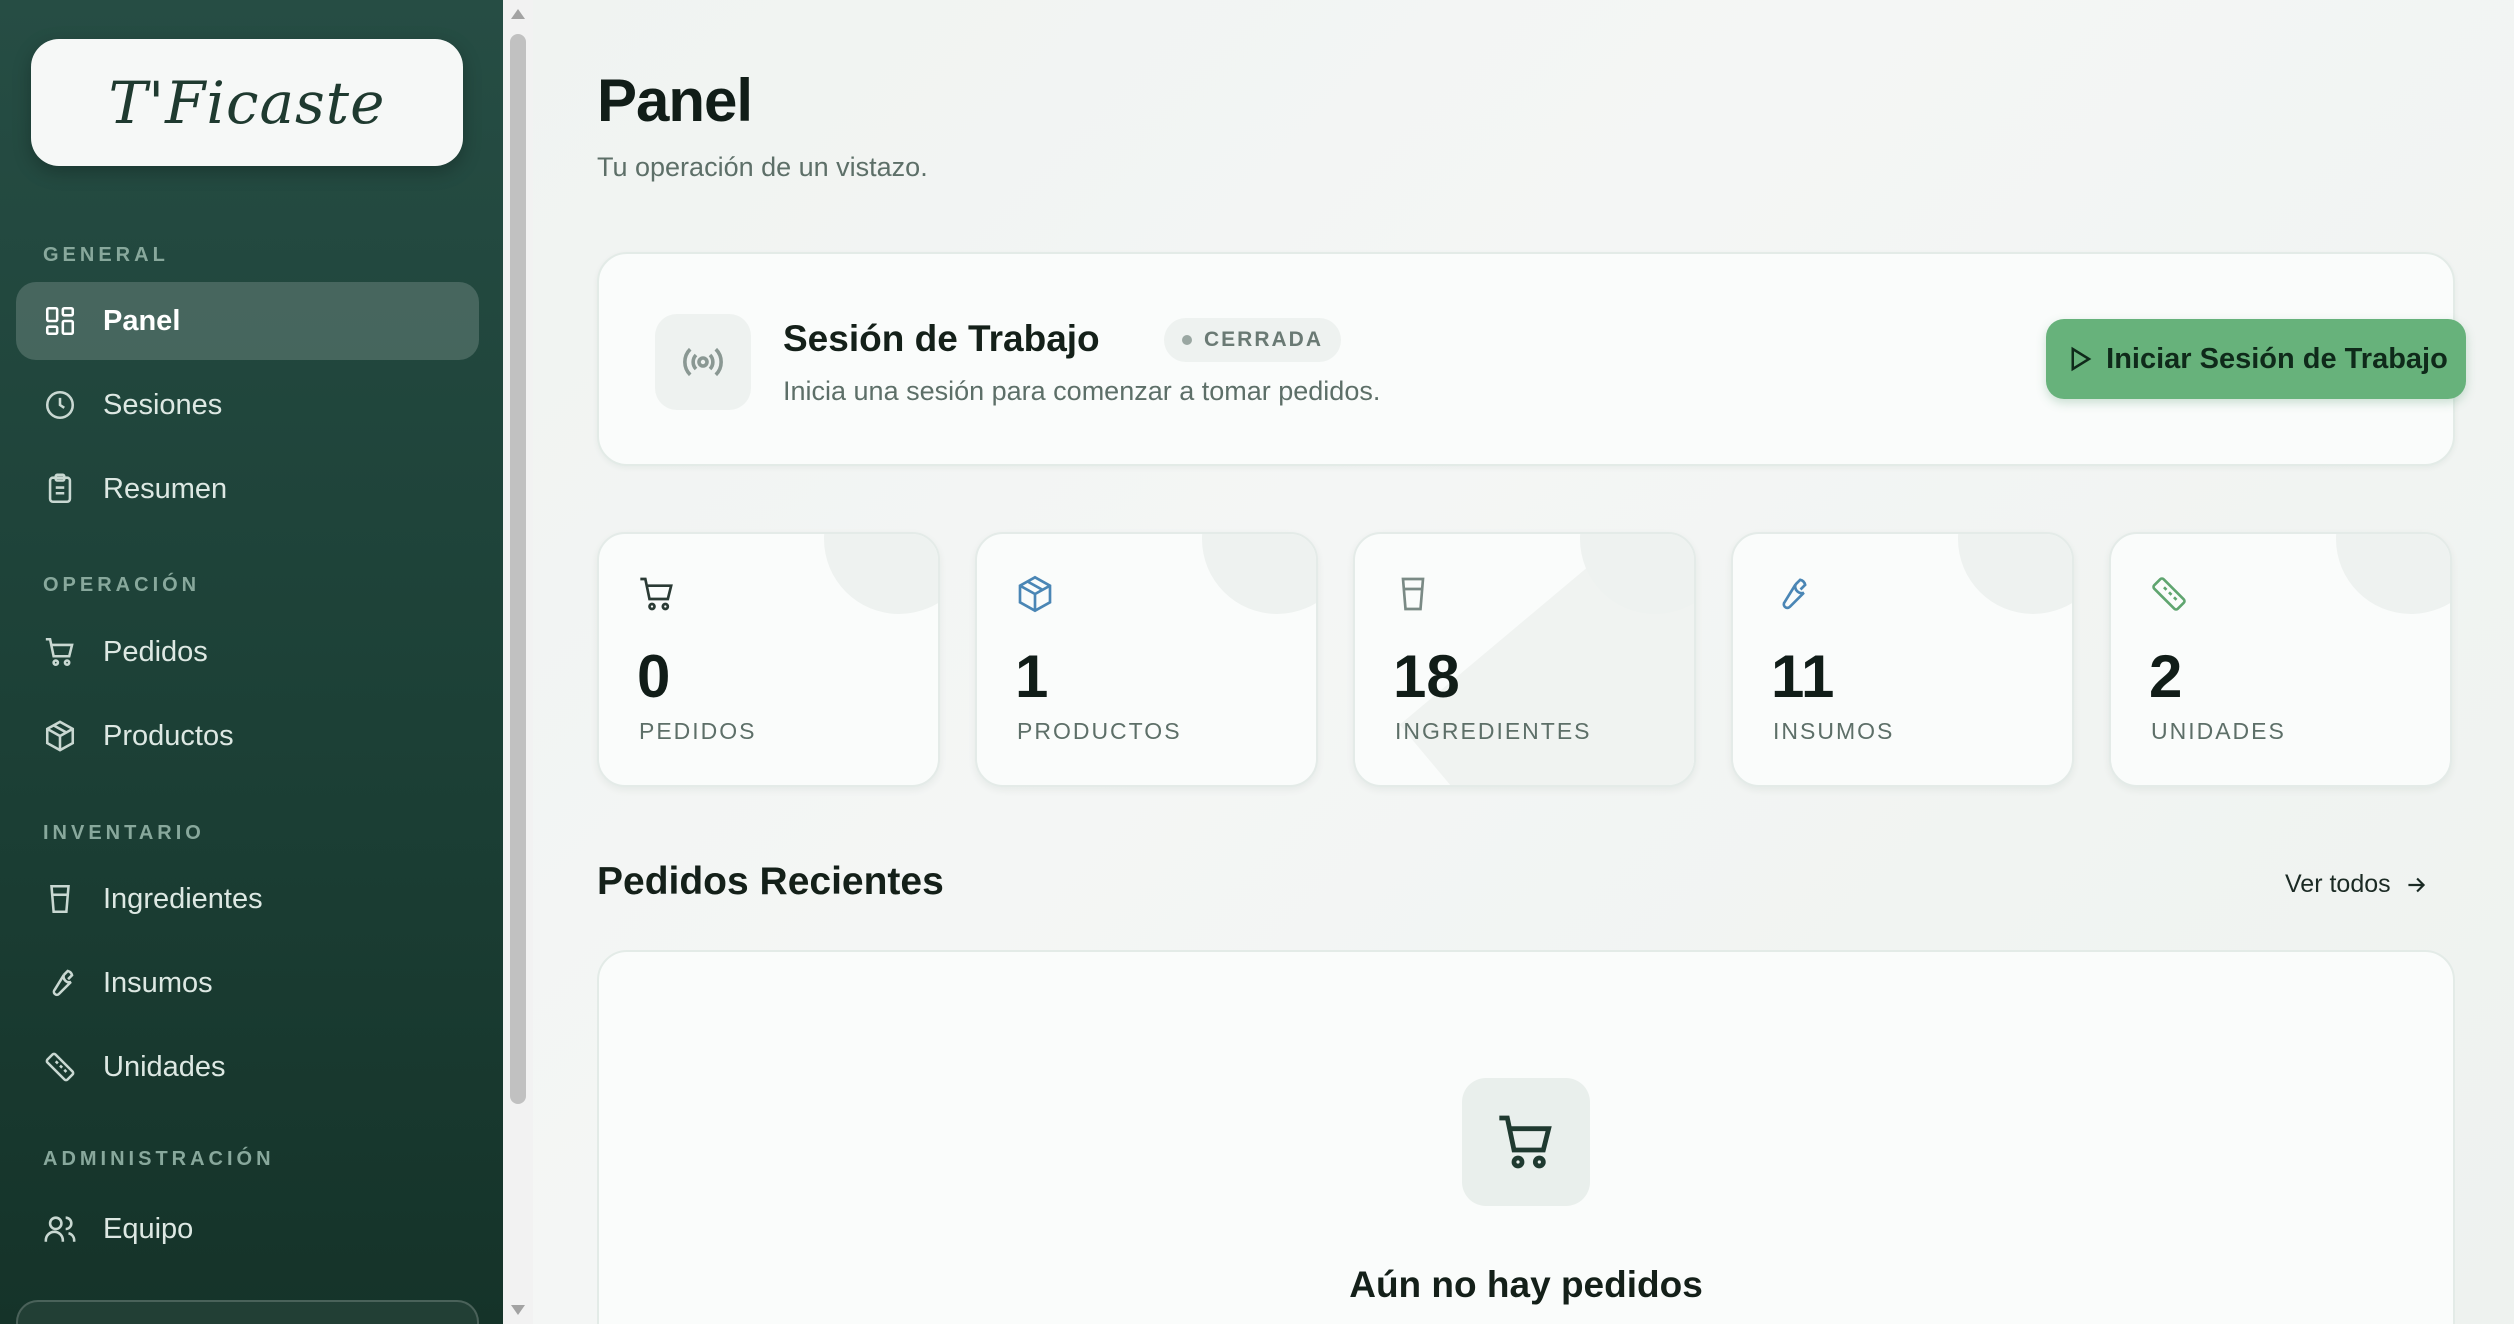 This screenshot has height=1324, width=2514. Describe the element at coordinates (1099, 731) in the screenshot. I see `stat-label: PRODUCTOS` at that location.